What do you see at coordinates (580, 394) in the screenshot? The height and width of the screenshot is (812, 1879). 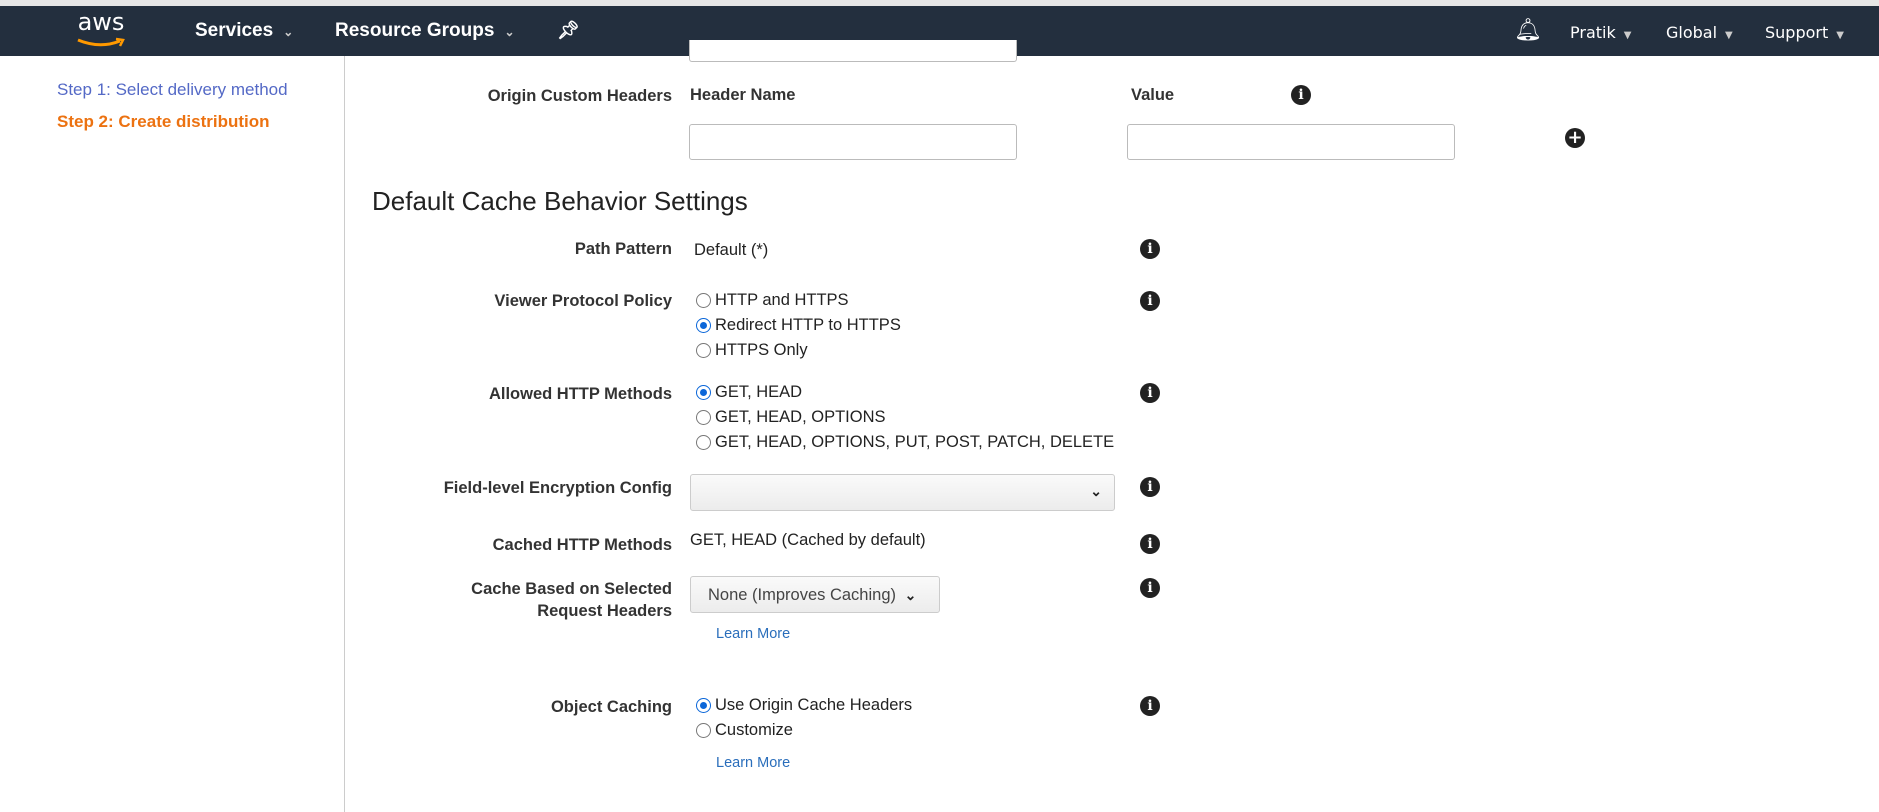 I see `allowed-methods-label: Allowed HTTP Methods` at bounding box center [580, 394].